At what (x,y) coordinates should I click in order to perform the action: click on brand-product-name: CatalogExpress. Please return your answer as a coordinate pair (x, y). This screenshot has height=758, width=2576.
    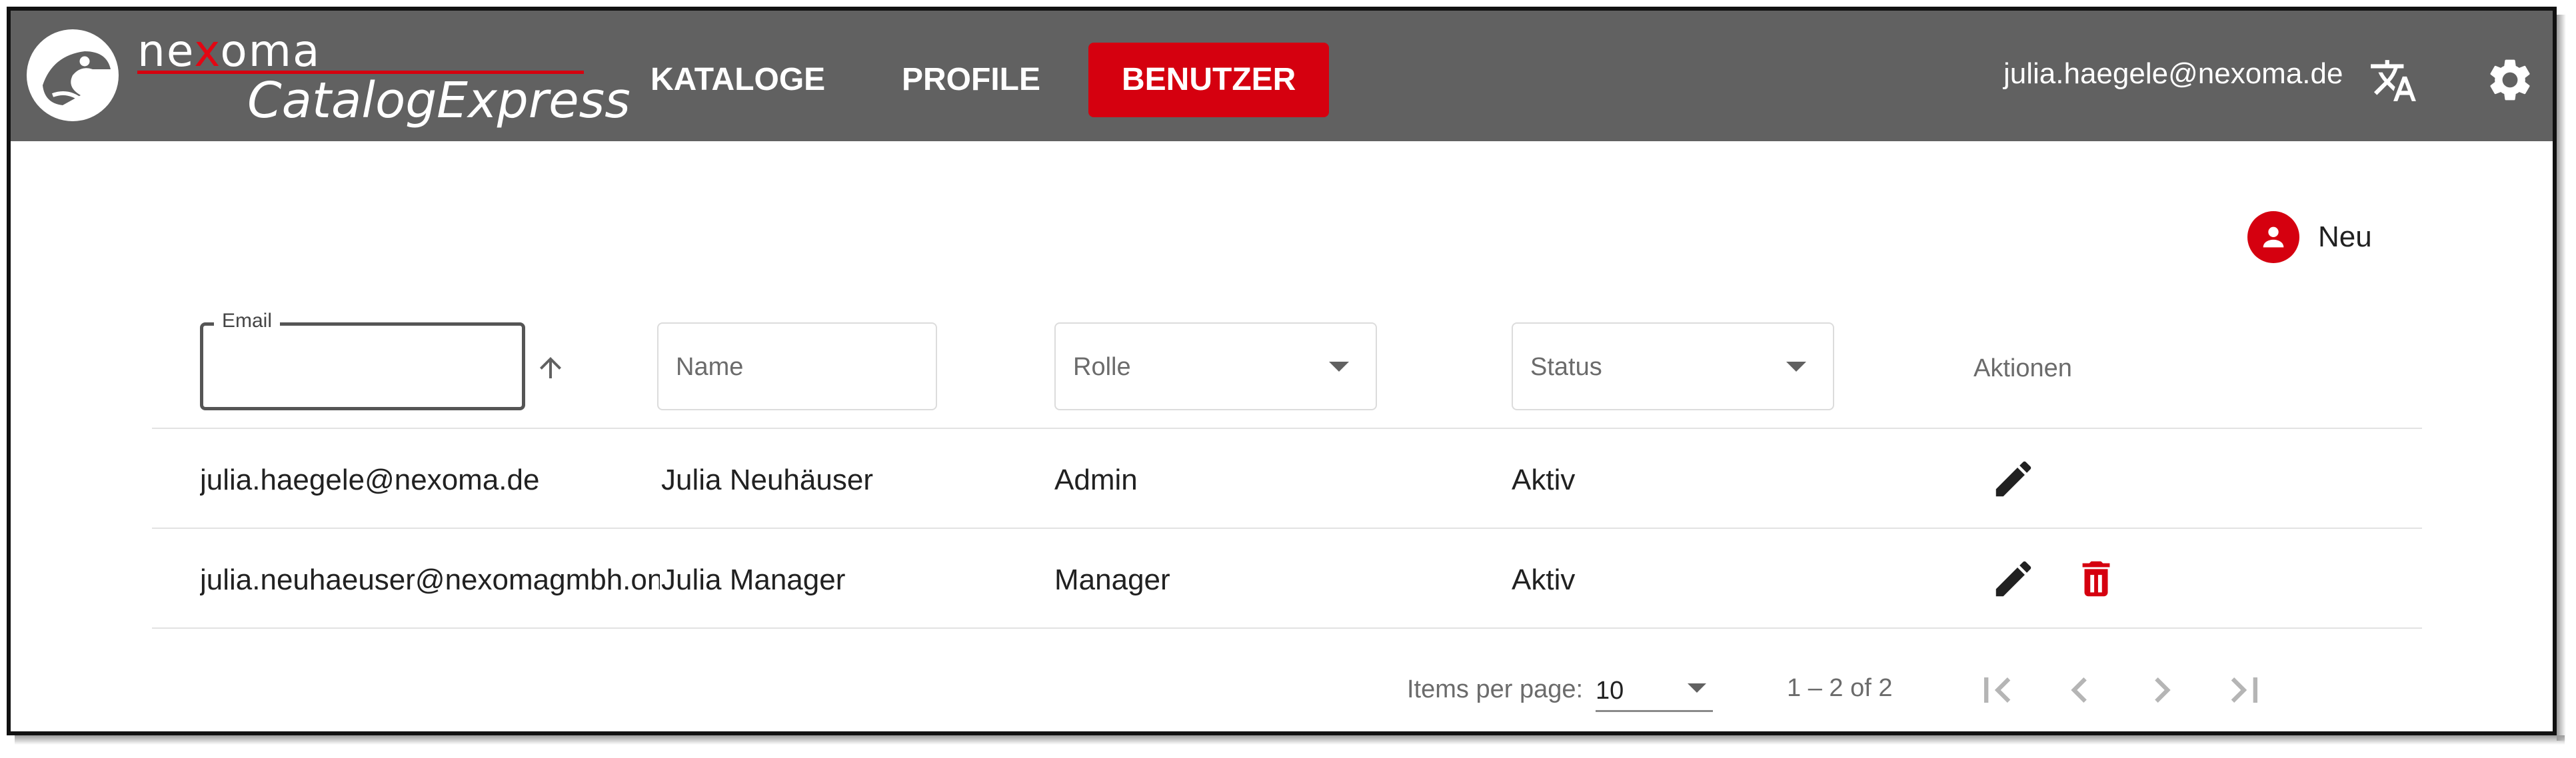
    Looking at the image, I should click on (439, 100).